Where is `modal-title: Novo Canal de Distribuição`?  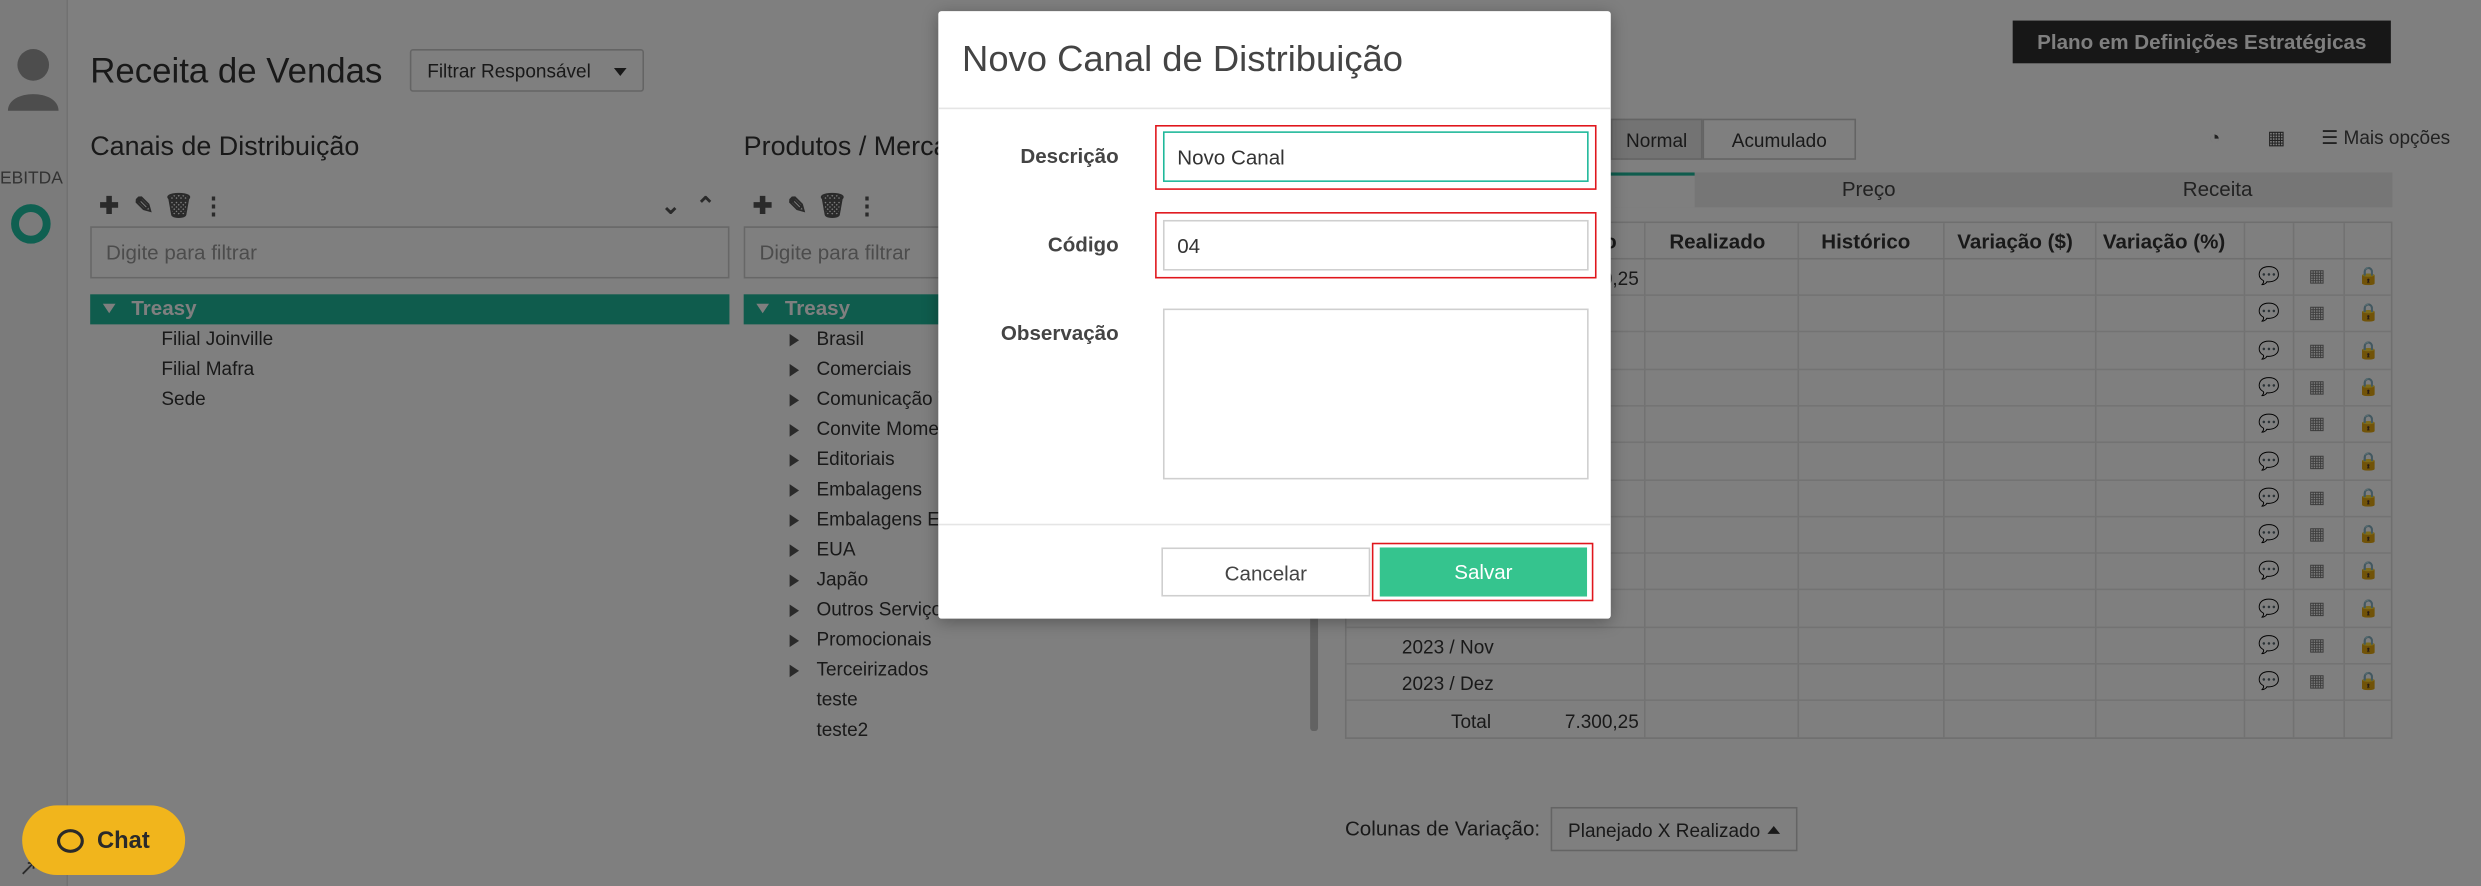 modal-title: Novo Canal de Distribuição is located at coordinates (1183, 58).